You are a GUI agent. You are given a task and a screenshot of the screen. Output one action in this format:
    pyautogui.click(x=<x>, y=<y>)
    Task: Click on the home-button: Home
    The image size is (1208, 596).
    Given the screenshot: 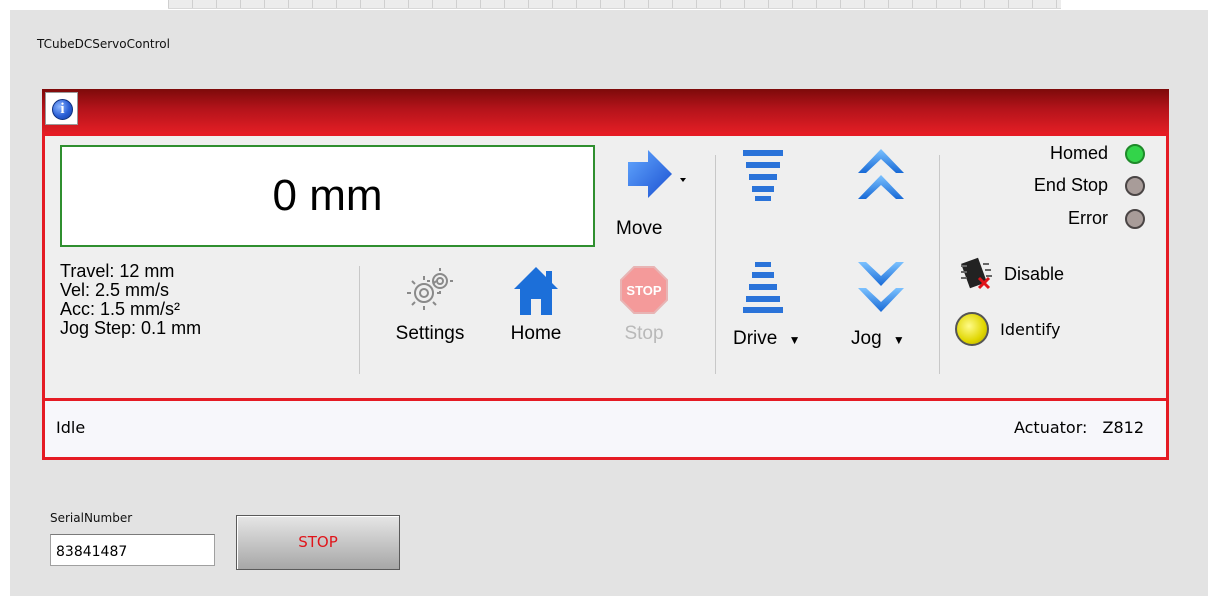 What is the action you would take?
    pyautogui.click(x=536, y=311)
    